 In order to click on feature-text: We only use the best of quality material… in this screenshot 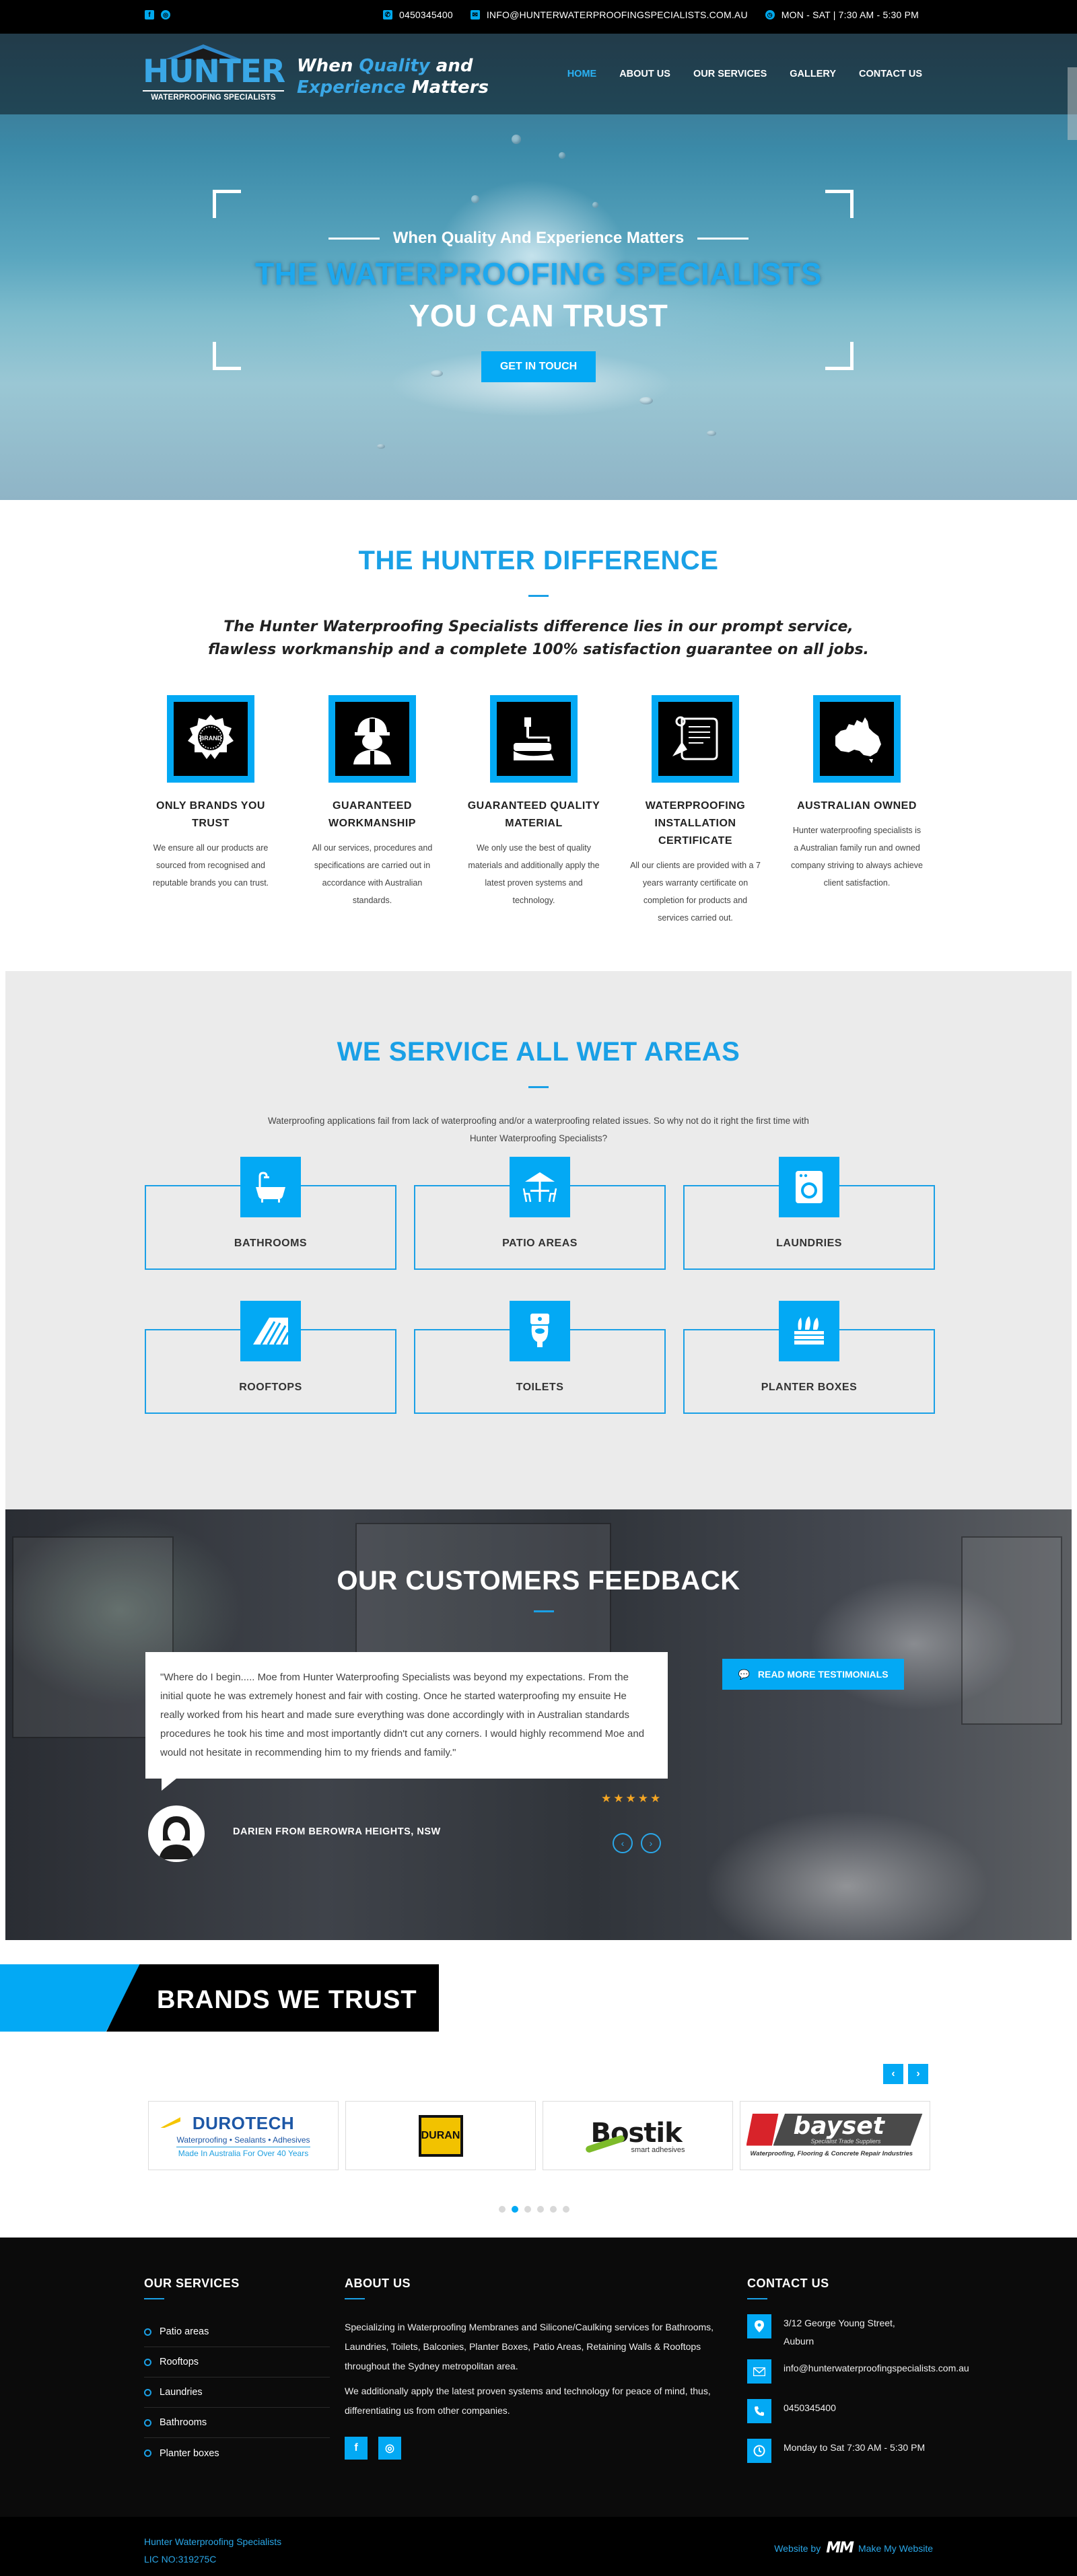, I will do `click(534, 874)`.